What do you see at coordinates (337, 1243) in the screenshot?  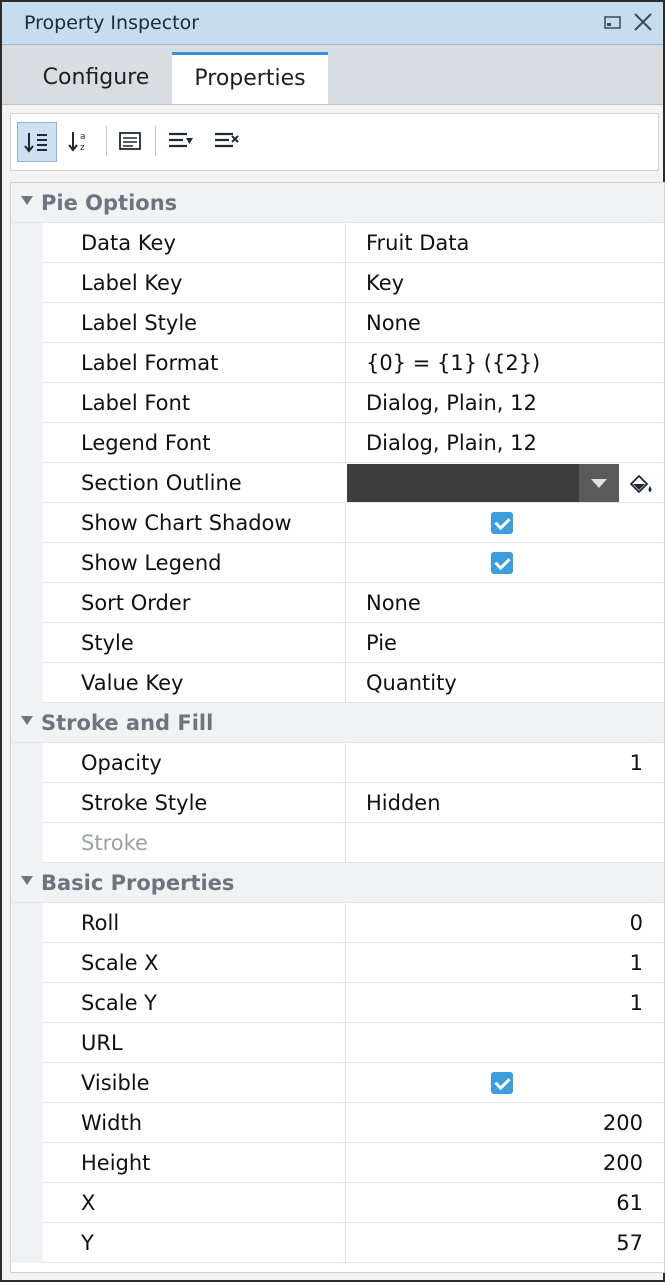 I see `property-row-y: Y 57` at bounding box center [337, 1243].